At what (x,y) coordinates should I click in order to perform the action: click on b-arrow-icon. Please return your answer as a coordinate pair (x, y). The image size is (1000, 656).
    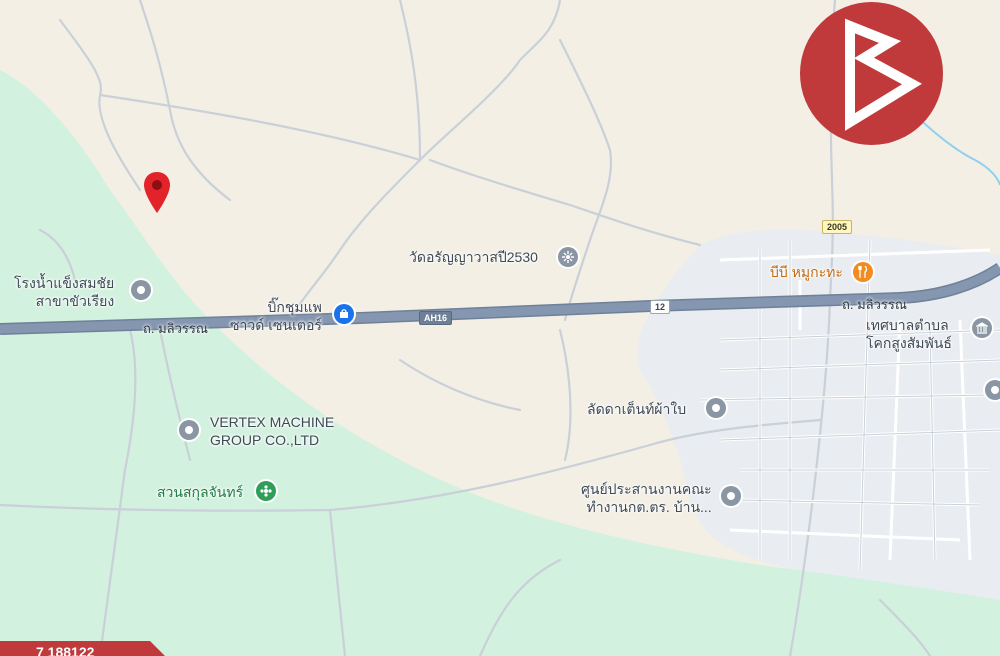
    Looking at the image, I should click on (884, 74).